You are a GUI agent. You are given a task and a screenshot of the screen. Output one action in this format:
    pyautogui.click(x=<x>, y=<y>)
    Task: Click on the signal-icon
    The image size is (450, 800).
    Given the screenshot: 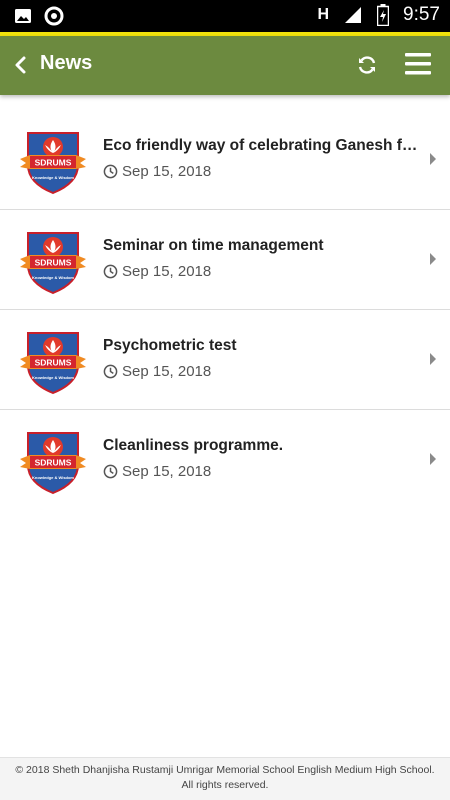 What is the action you would take?
    pyautogui.click(x=353, y=15)
    